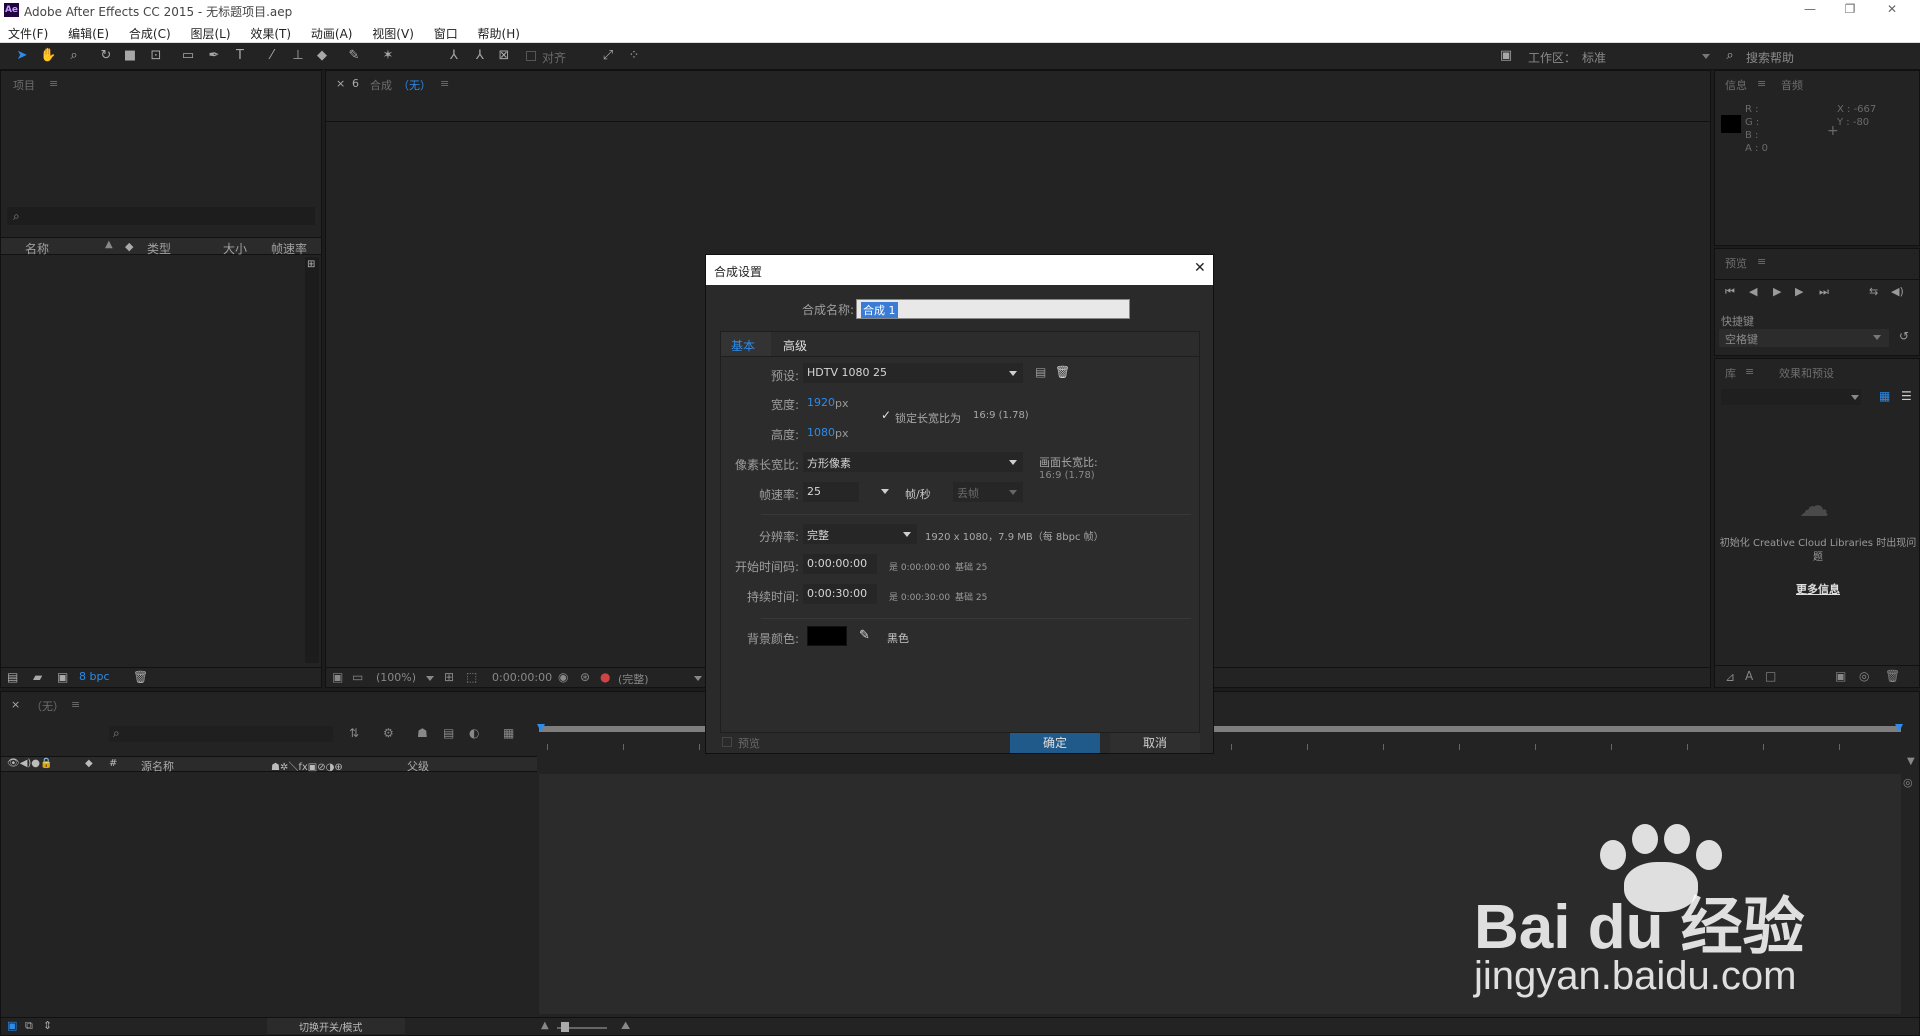 Image resolution: width=1920 pixels, height=1036 pixels. What do you see at coordinates (1897, 291) in the screenshot?
I see `mute-icon: ◀)` at bounding box center [1897, 291].